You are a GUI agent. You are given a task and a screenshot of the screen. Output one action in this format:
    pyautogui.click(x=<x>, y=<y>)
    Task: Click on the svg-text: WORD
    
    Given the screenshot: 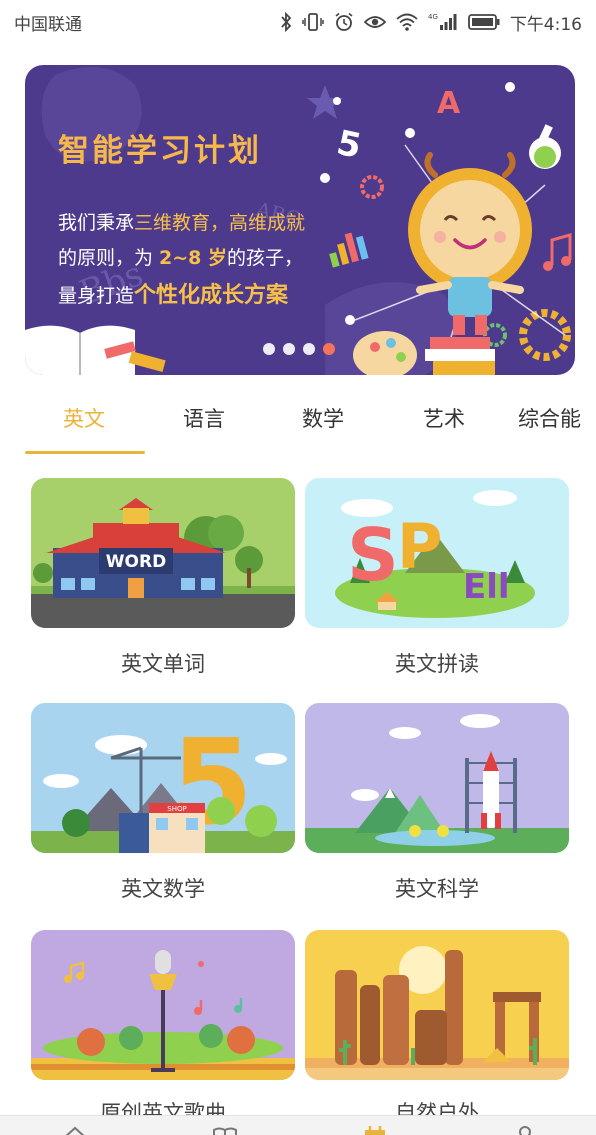 What is the action you would take?
    pyautogui.click(x=136, y=562)
    